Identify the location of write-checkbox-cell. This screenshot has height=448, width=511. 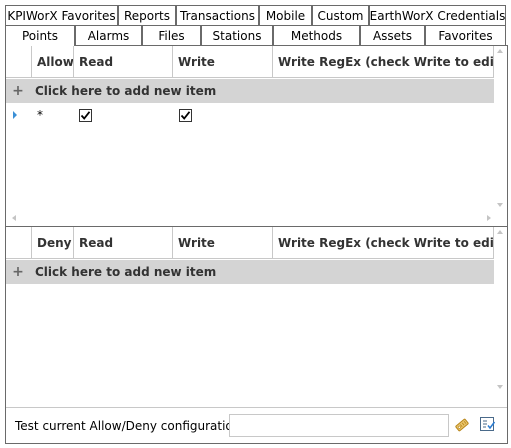
(185, 115).